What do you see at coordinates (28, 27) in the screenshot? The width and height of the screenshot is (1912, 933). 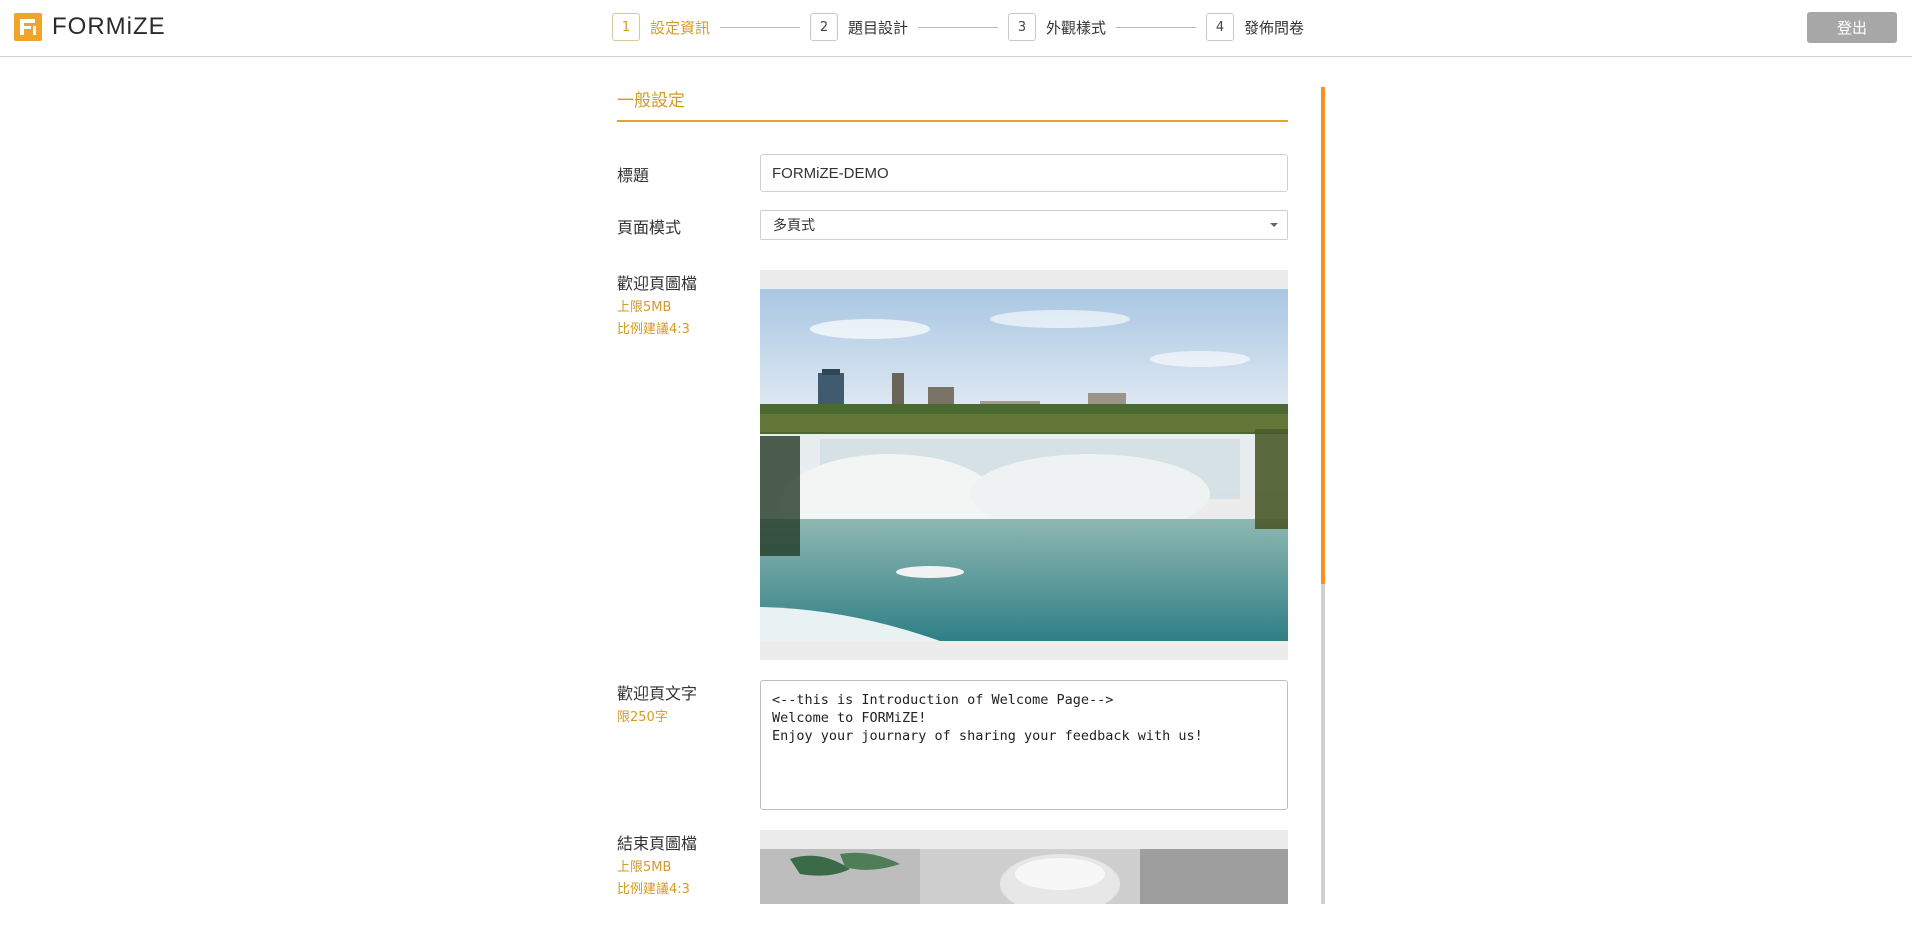 I see `formize-logo-icon` at bounding box center [28, 27].